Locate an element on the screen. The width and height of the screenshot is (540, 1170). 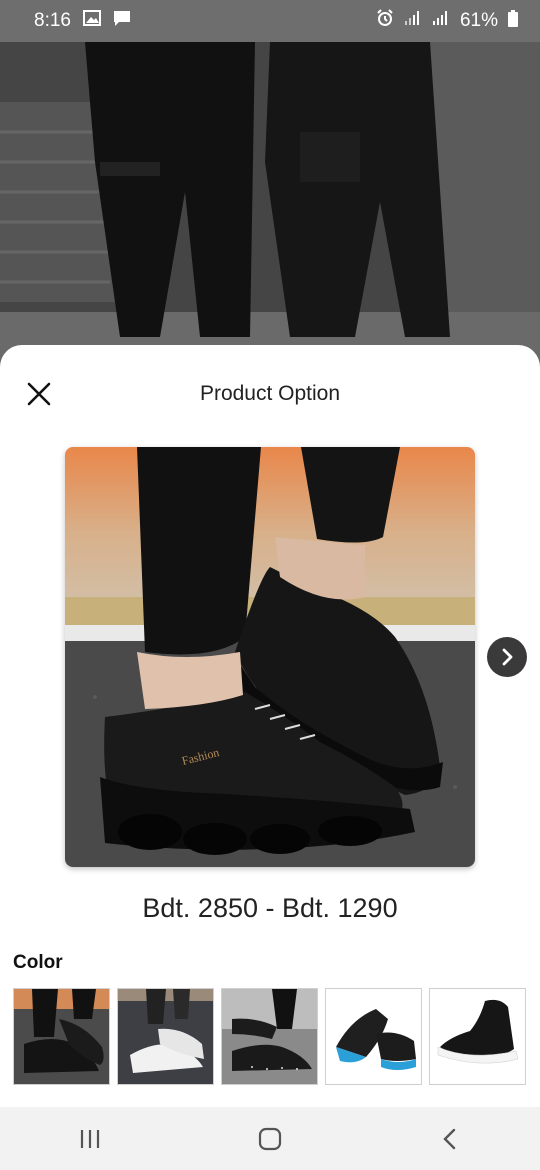
color-swatch-black-high-top-shoe is located at coordinates (477, 1036).